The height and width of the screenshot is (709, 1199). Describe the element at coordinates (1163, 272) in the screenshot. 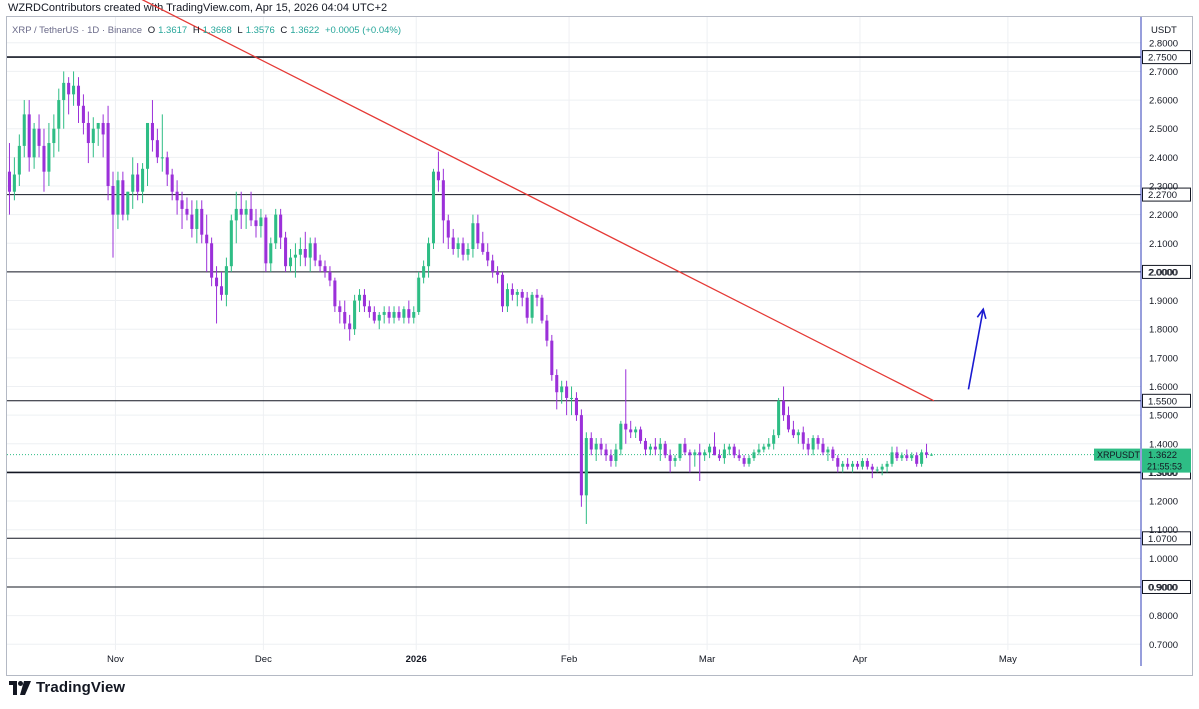

I see `y-tick-label: 2.0000` at that location.